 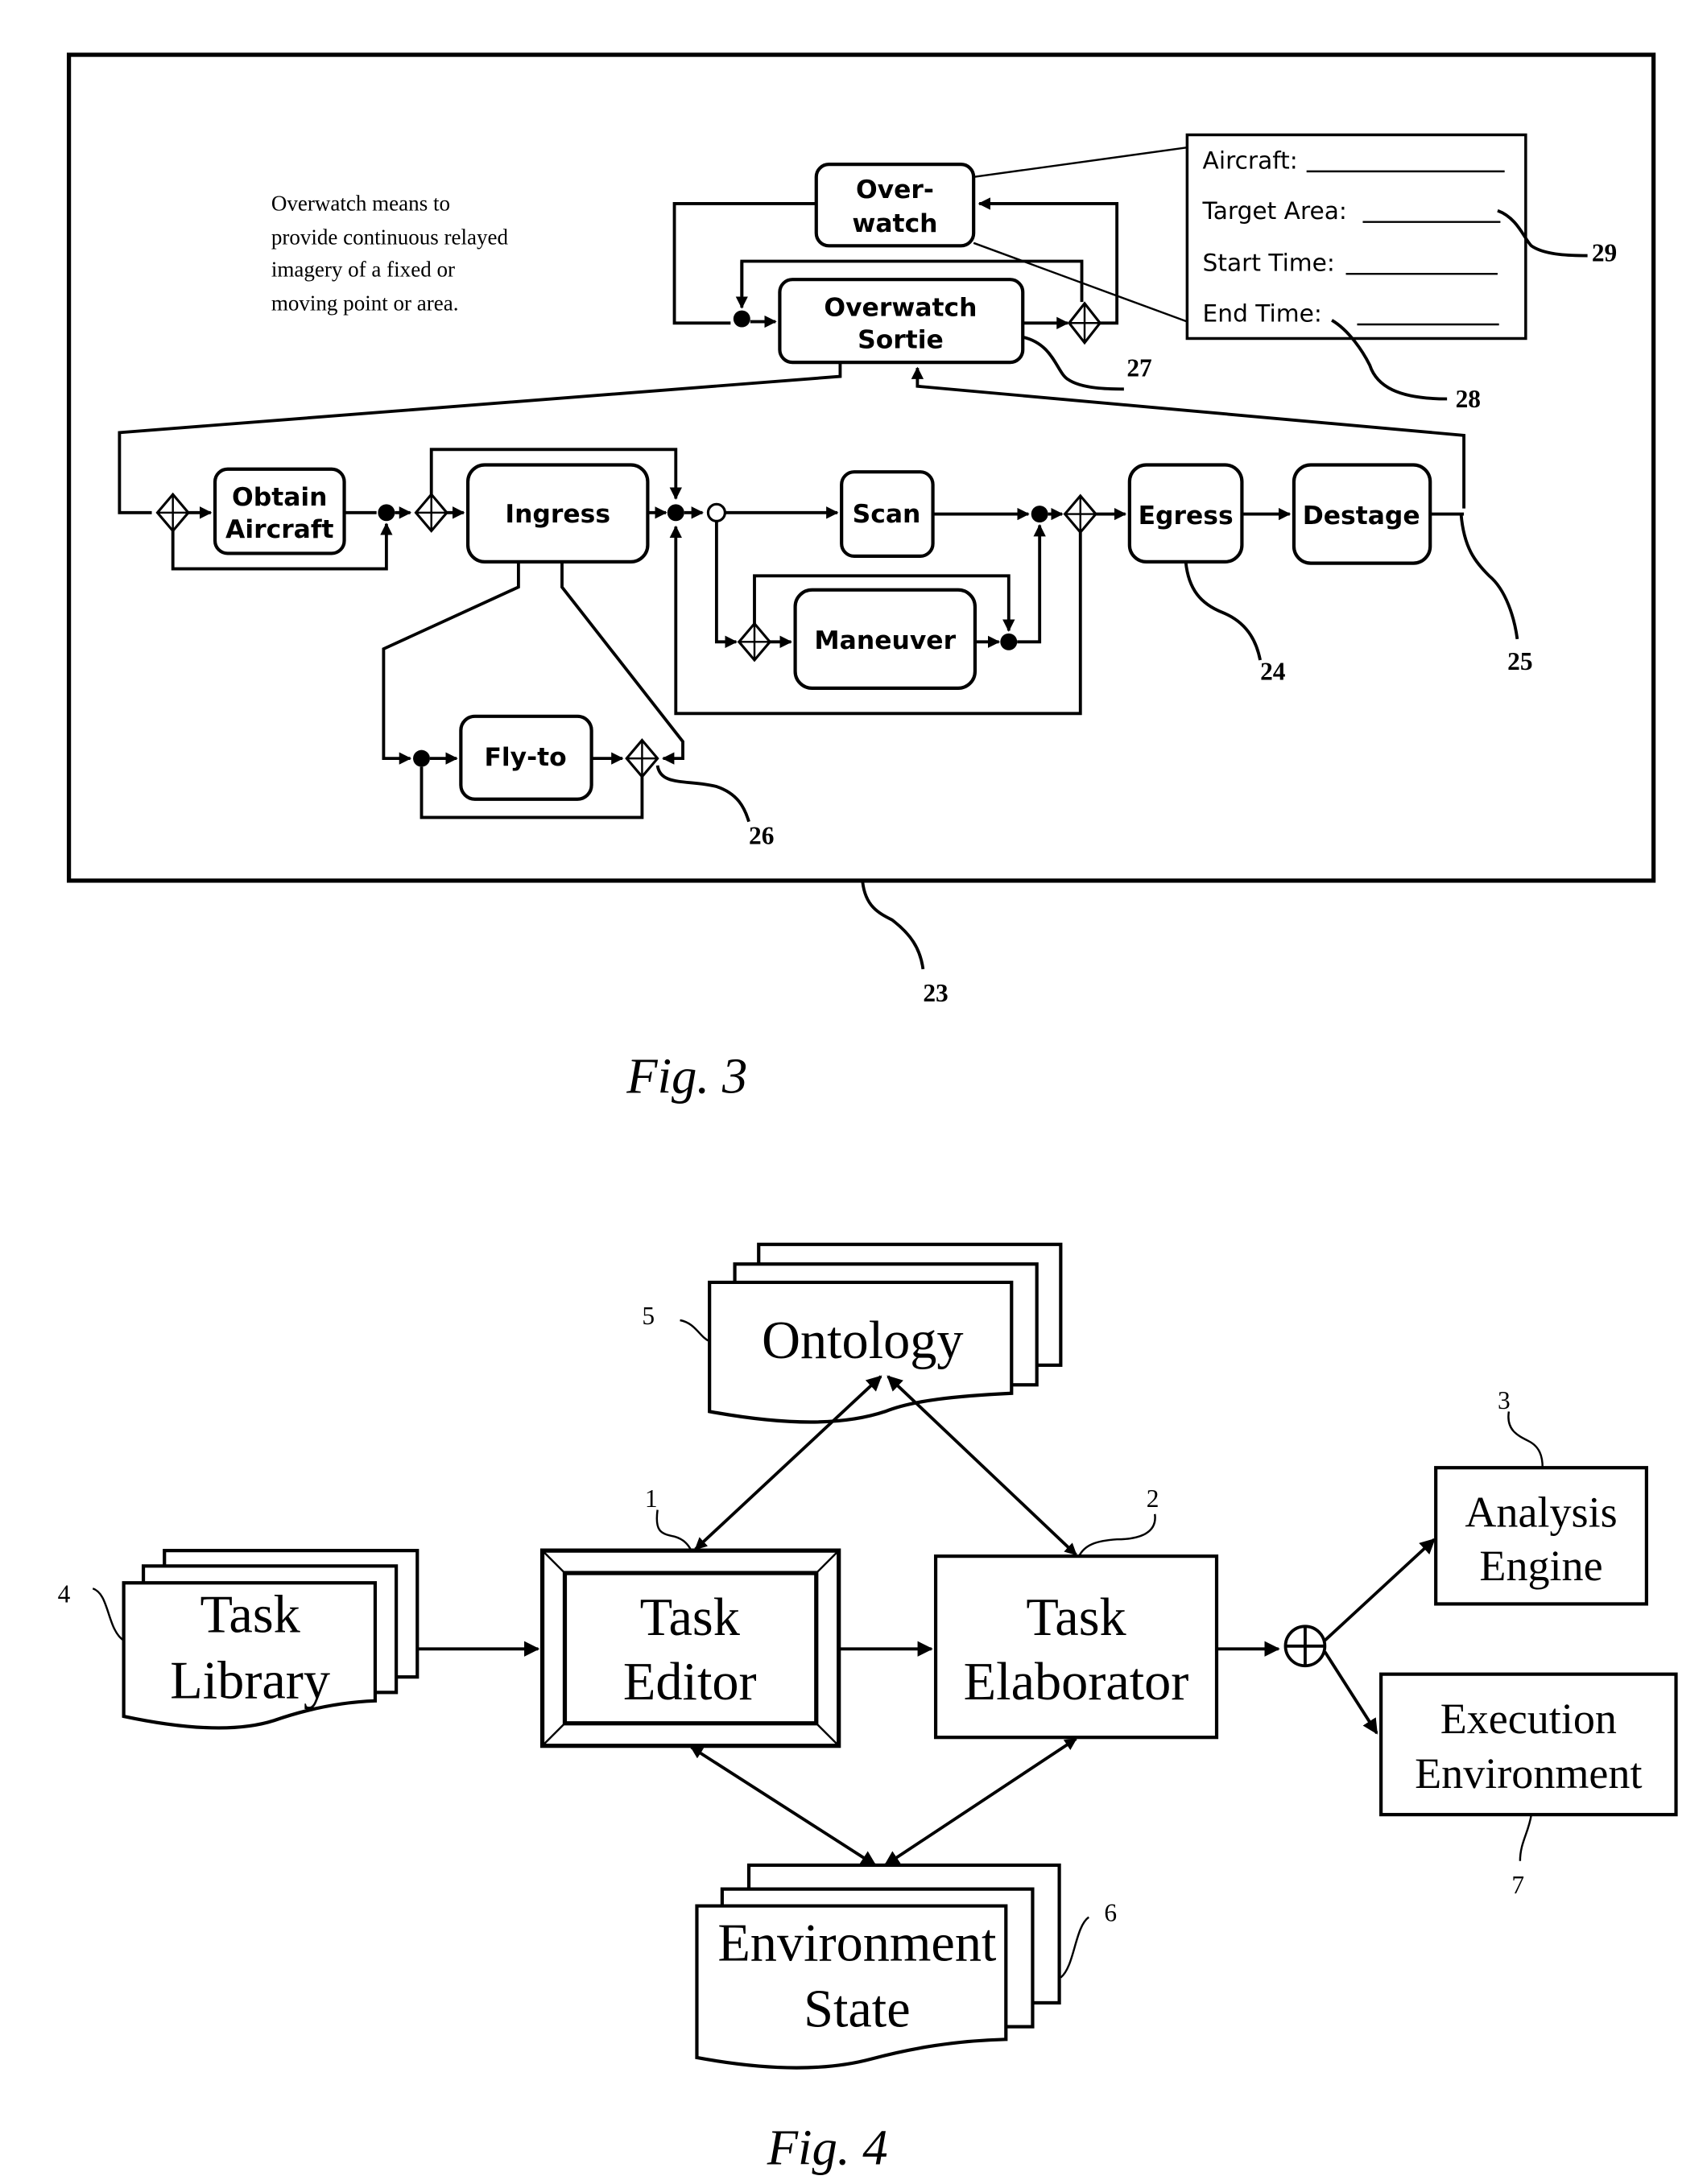 I want to click on task-overwatch: Over- watch, so click(x=895, y=205).